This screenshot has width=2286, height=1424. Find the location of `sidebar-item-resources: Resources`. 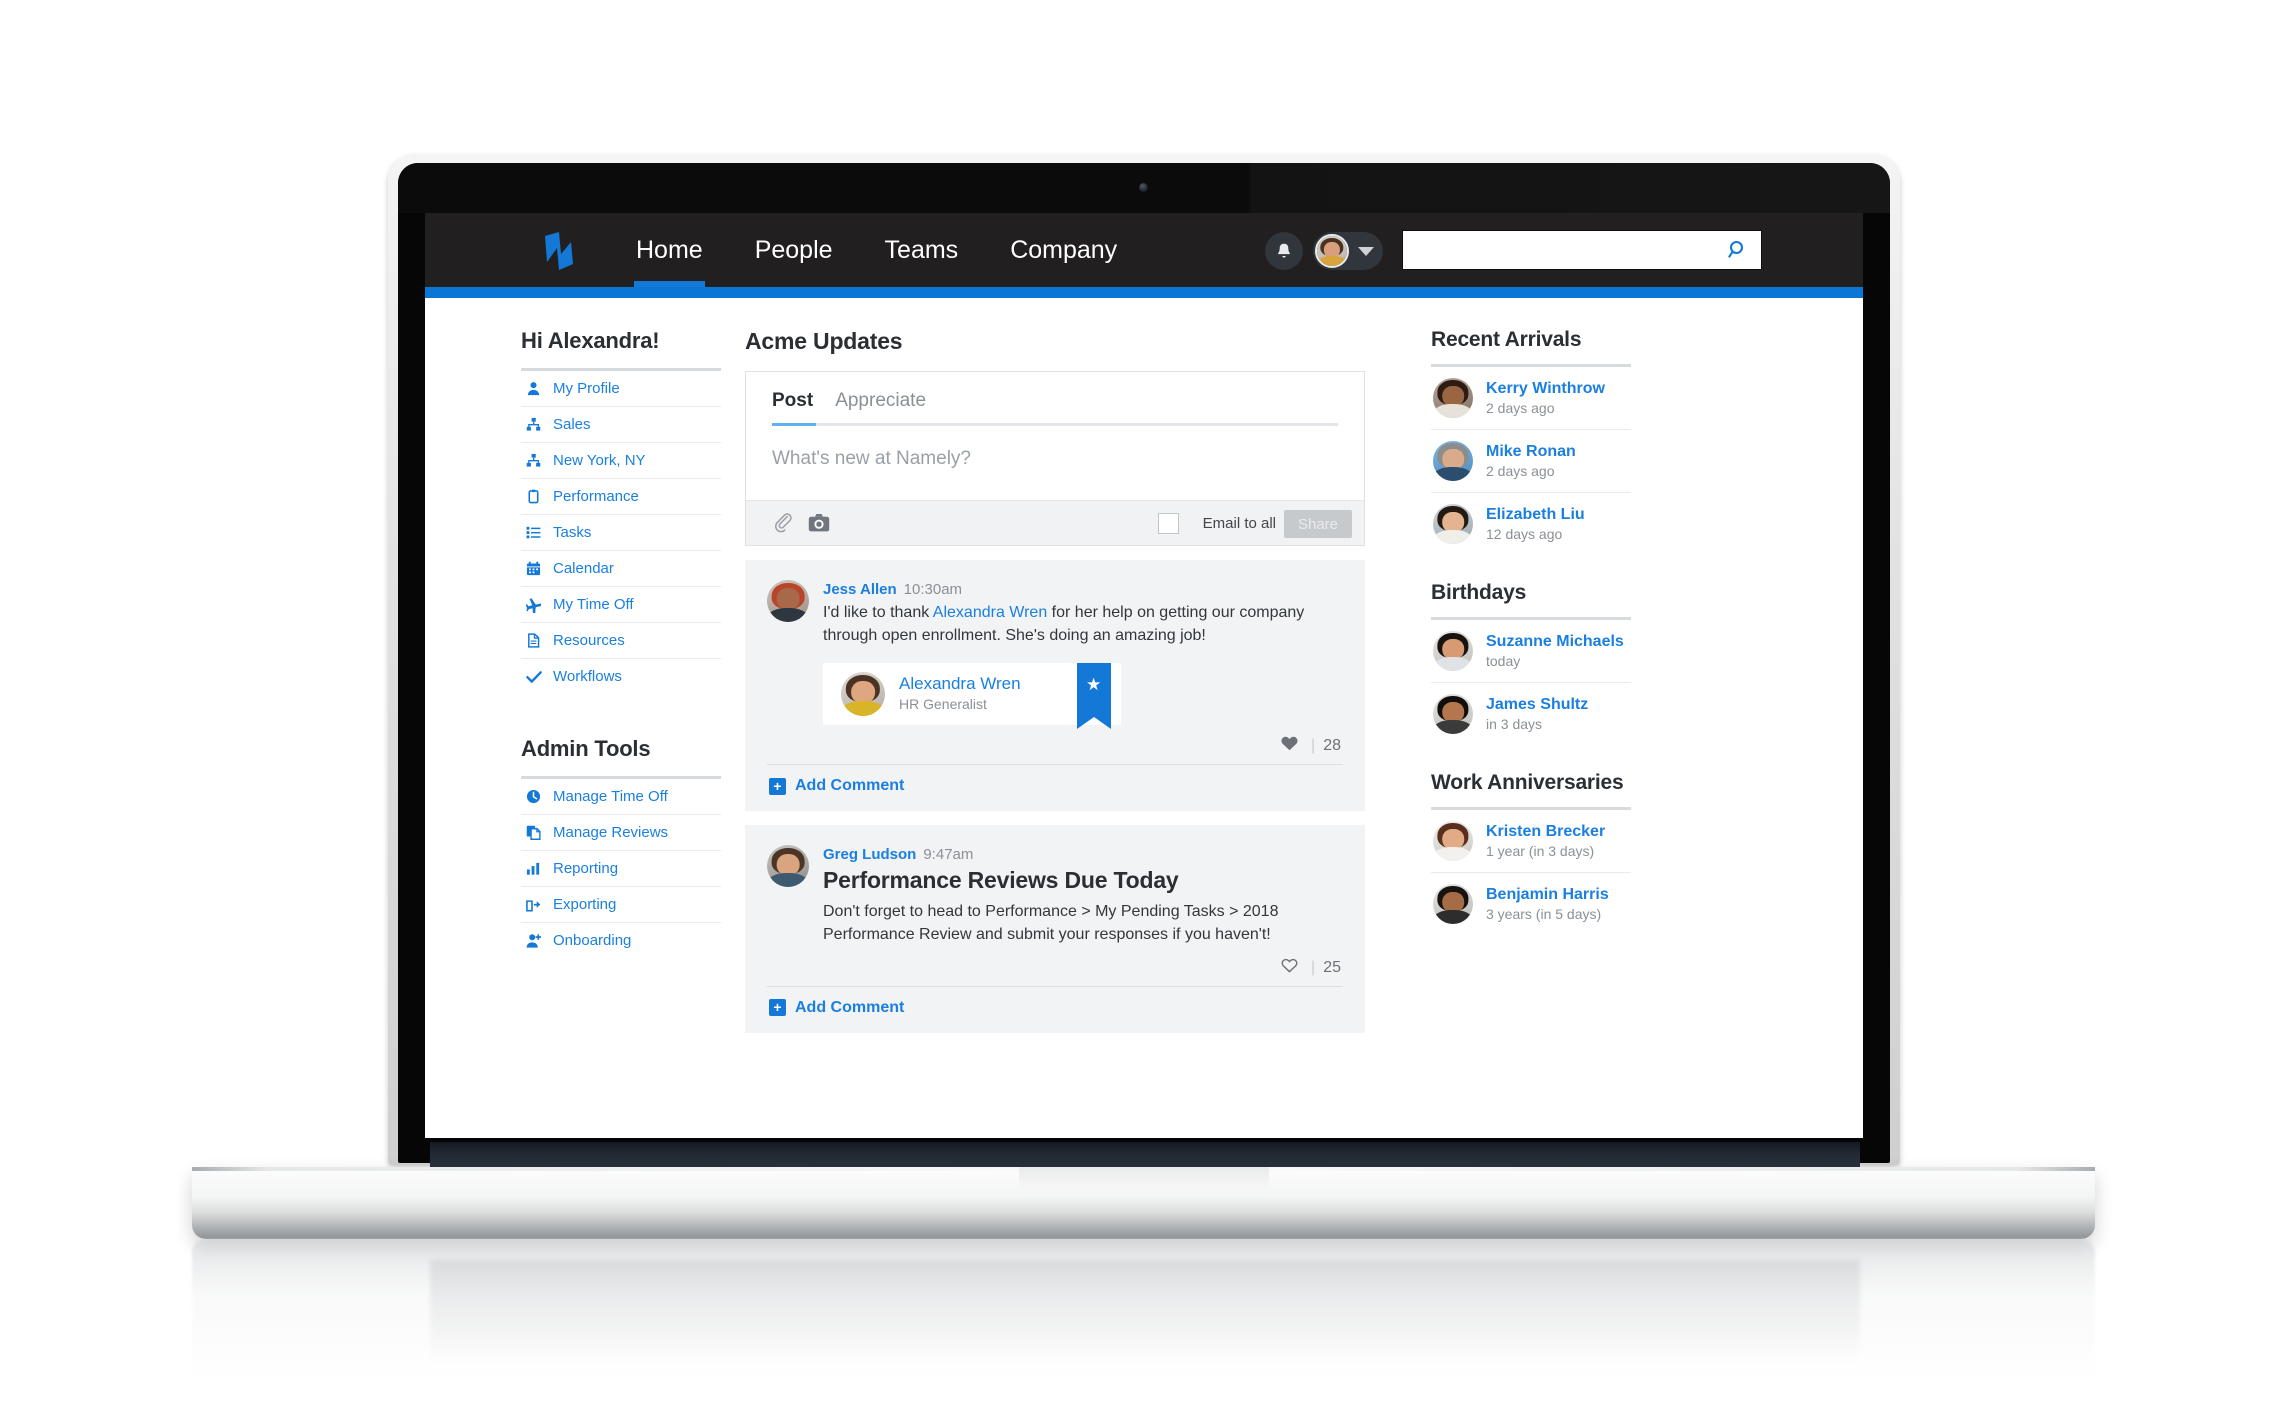

sidebar-item-resources: Resources is located at coordinates (621, 641).